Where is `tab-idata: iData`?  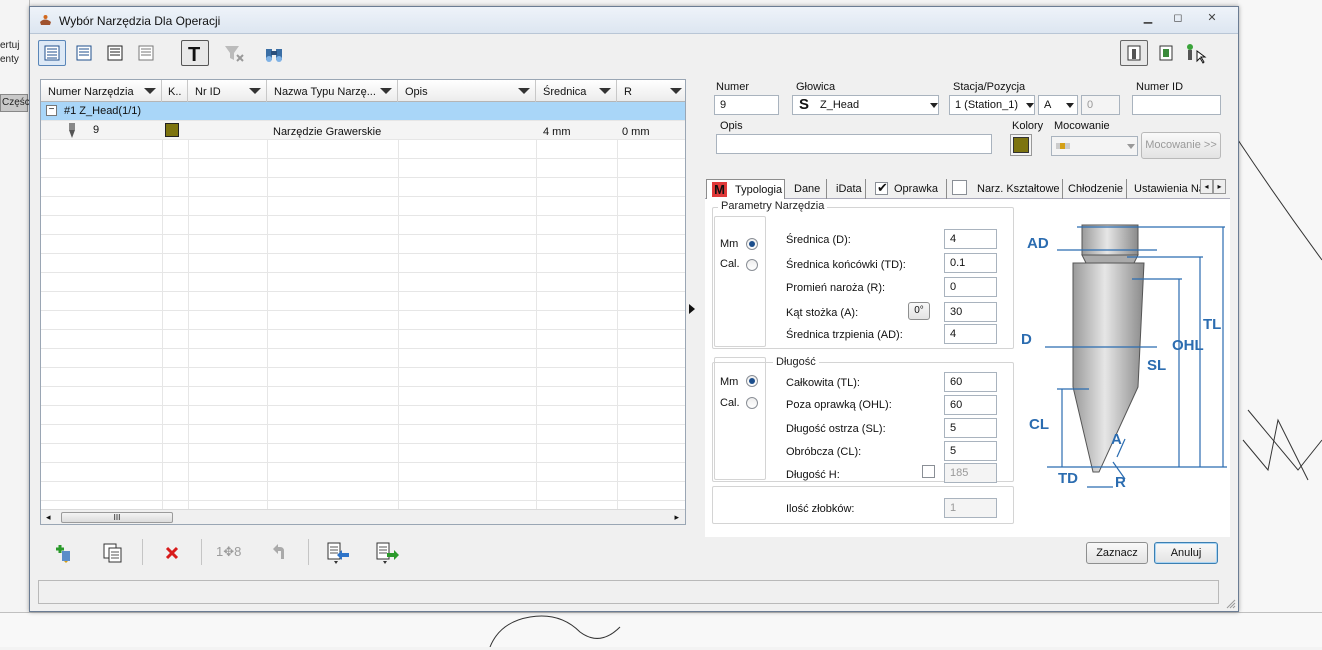 tab-idata: iData is located at coordinates (846, 189).